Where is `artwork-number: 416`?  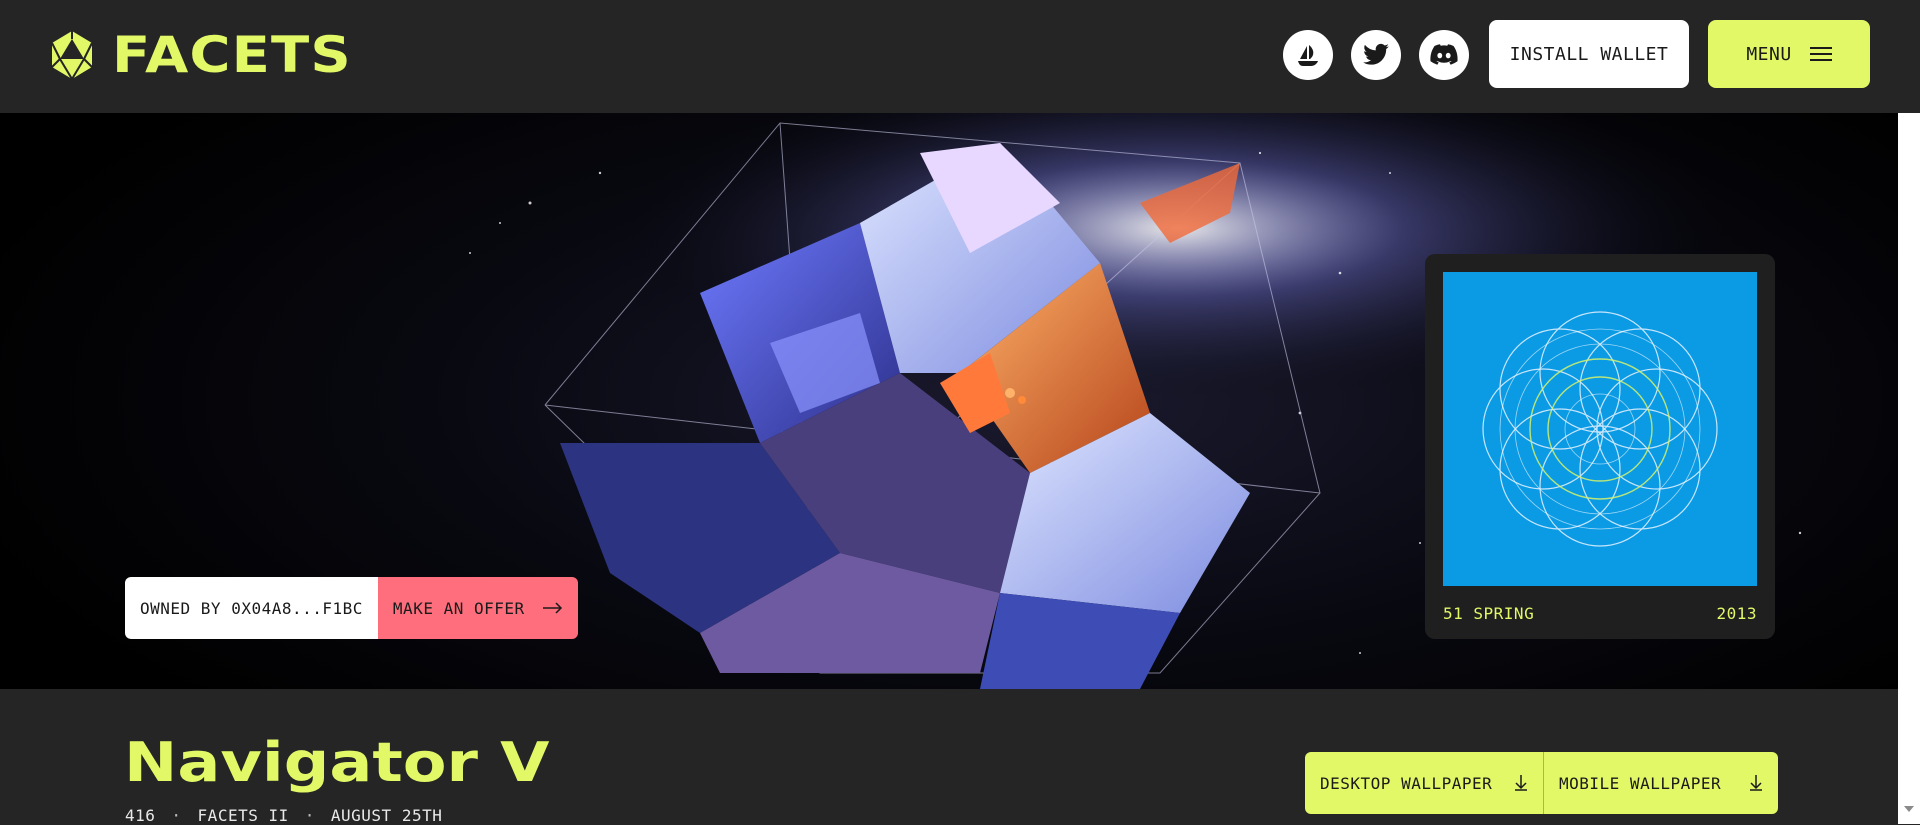
artwork-number: 416 is located at coordinates (140, 815).